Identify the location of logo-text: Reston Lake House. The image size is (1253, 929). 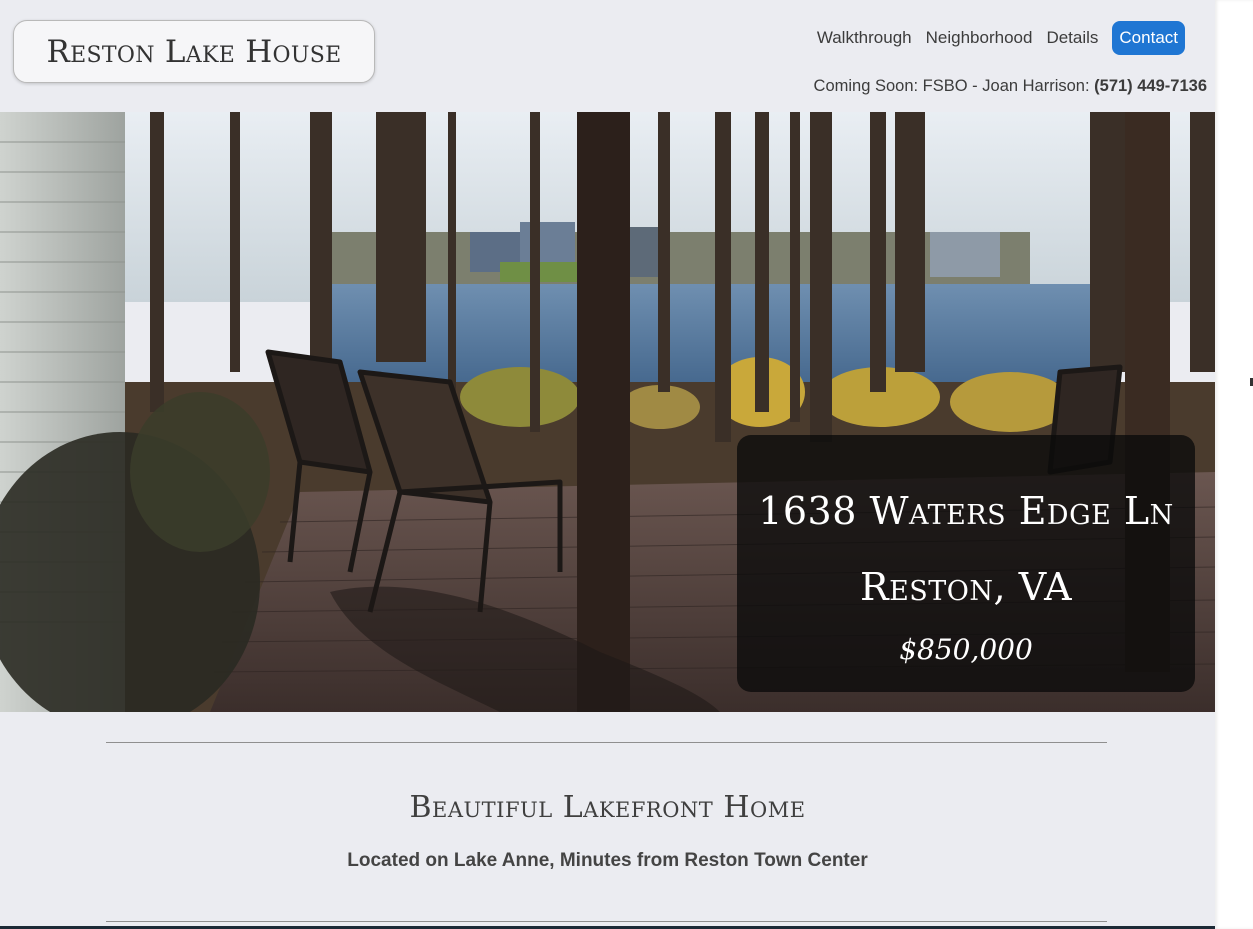
(194, 51).